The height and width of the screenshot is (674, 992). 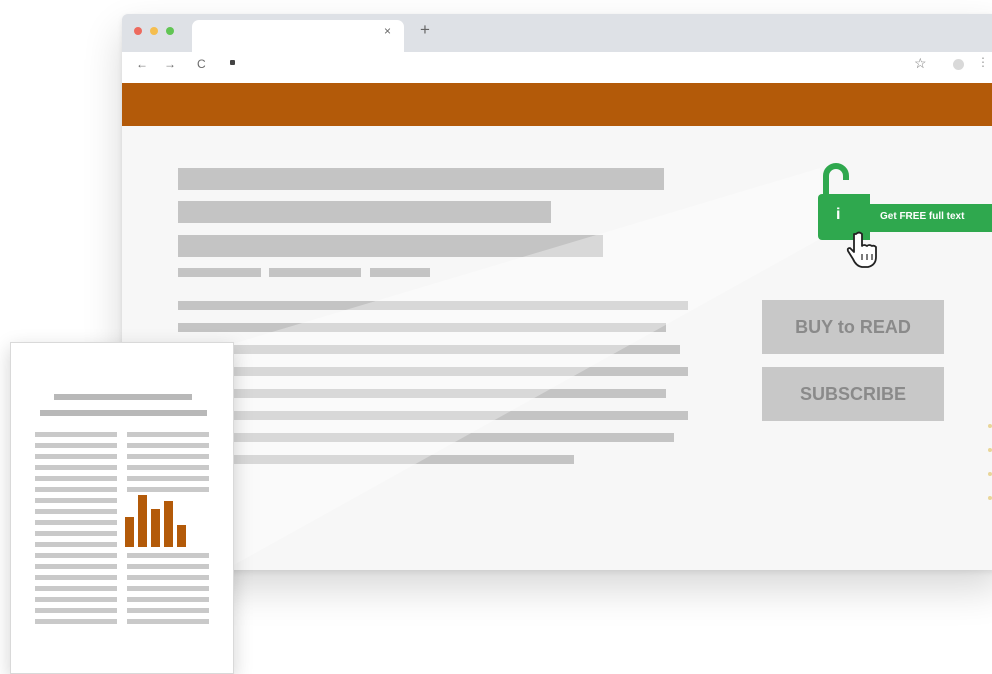 I want to click on open-padlock-shackle-icon, so click(x=836, y=179).